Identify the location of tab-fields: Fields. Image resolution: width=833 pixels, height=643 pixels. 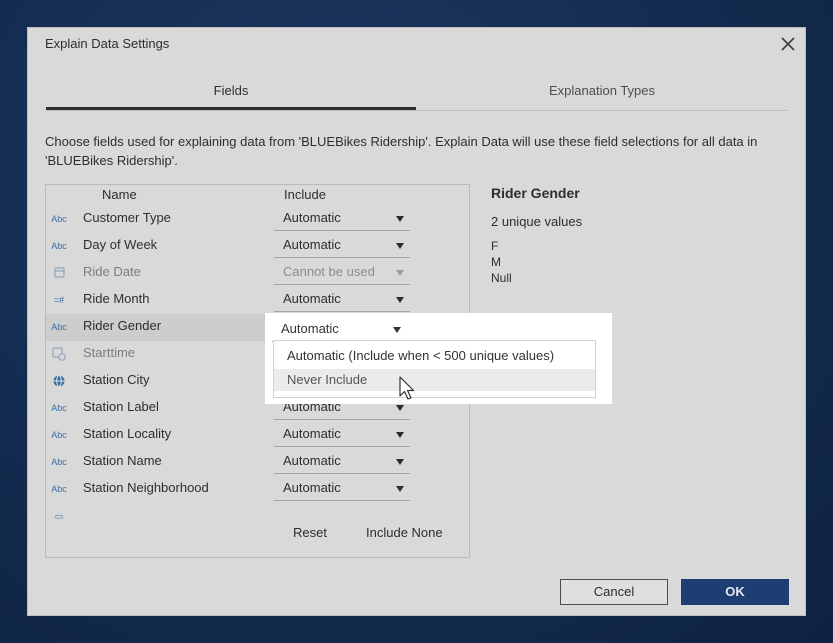
(231, 95).